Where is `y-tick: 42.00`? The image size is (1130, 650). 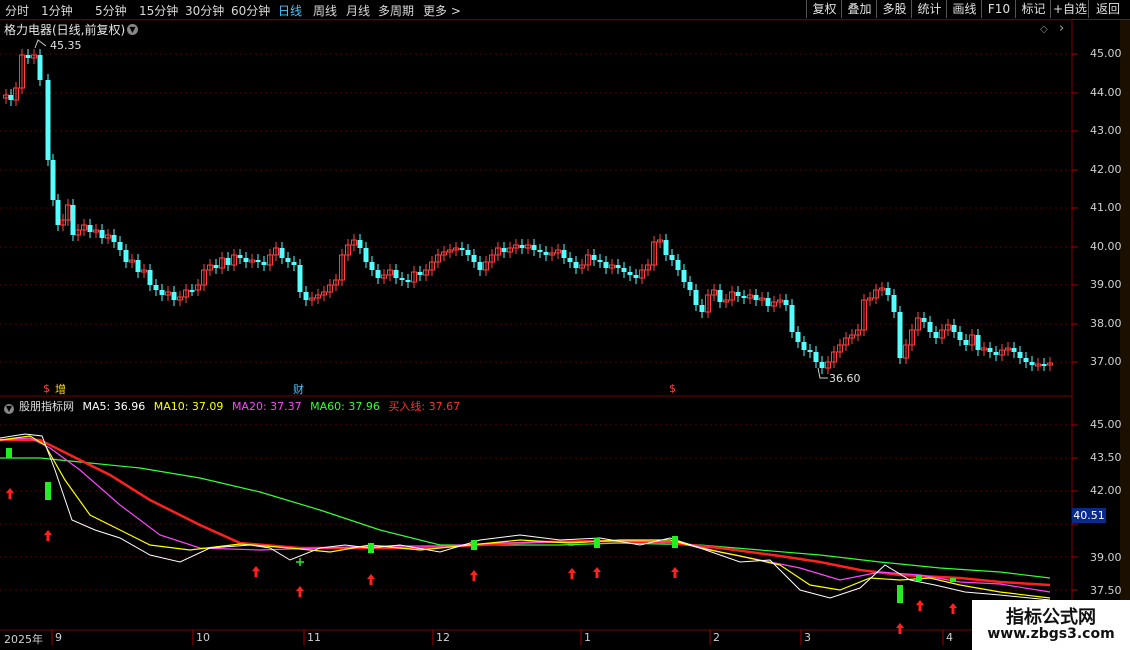
y-tick: 42.00 is located at coordinates (1106, 169).